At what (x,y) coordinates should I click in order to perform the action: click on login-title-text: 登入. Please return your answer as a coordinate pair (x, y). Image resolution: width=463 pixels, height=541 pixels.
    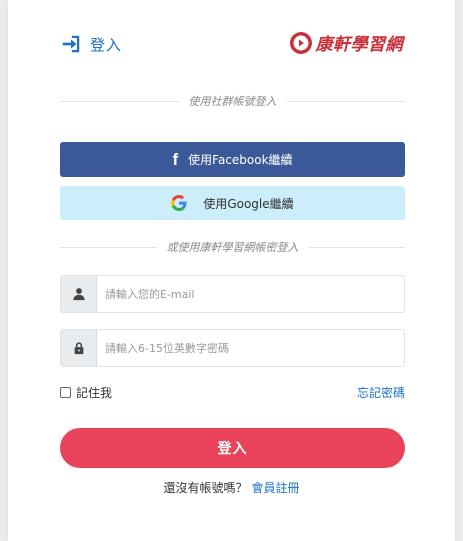
    Looking at the image, I should click on (106, 44).